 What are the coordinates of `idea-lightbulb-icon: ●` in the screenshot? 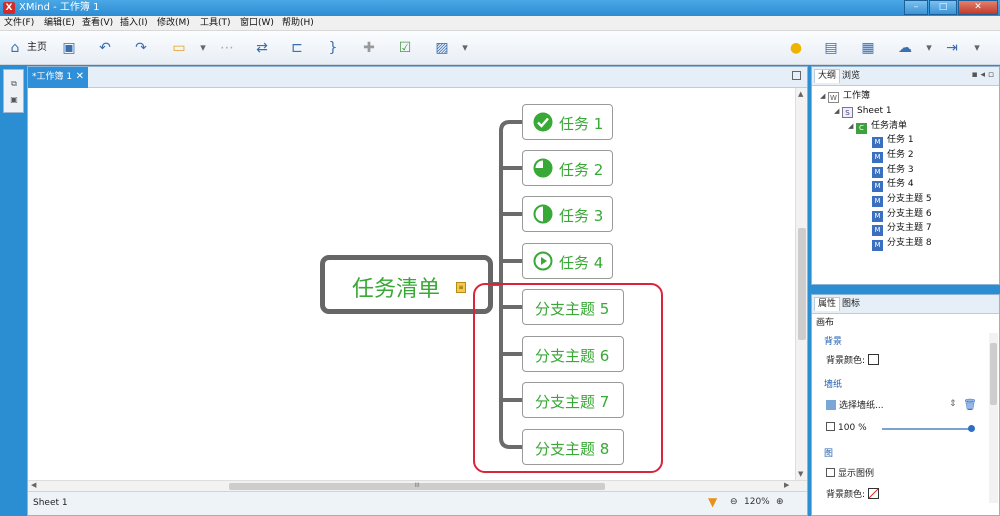 It's located at (796, 48).